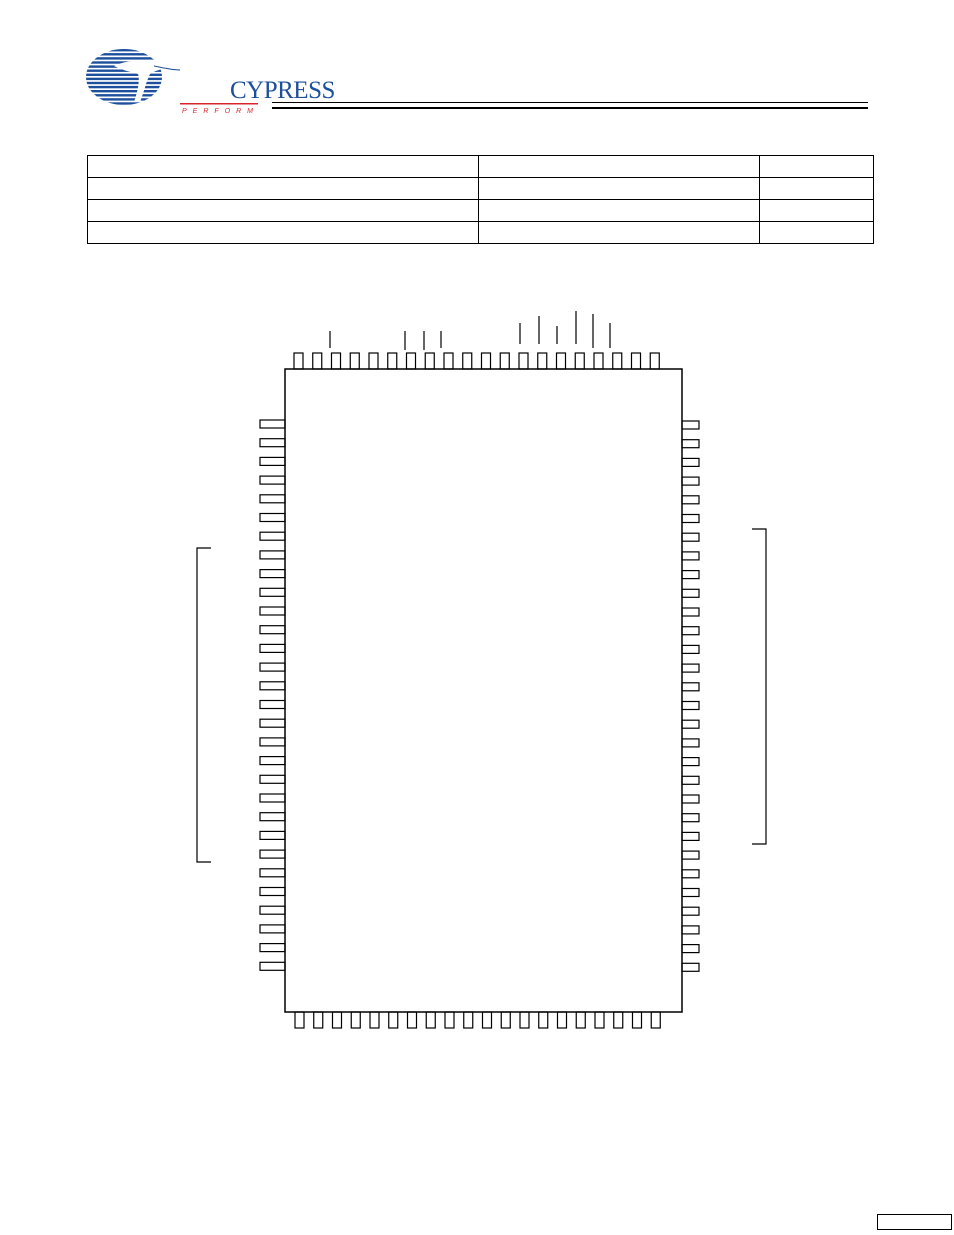 The image size is (954, 1235). Describe the element at coordinates (759, 686) in the screenshot. I see `right-bracket` at that location.